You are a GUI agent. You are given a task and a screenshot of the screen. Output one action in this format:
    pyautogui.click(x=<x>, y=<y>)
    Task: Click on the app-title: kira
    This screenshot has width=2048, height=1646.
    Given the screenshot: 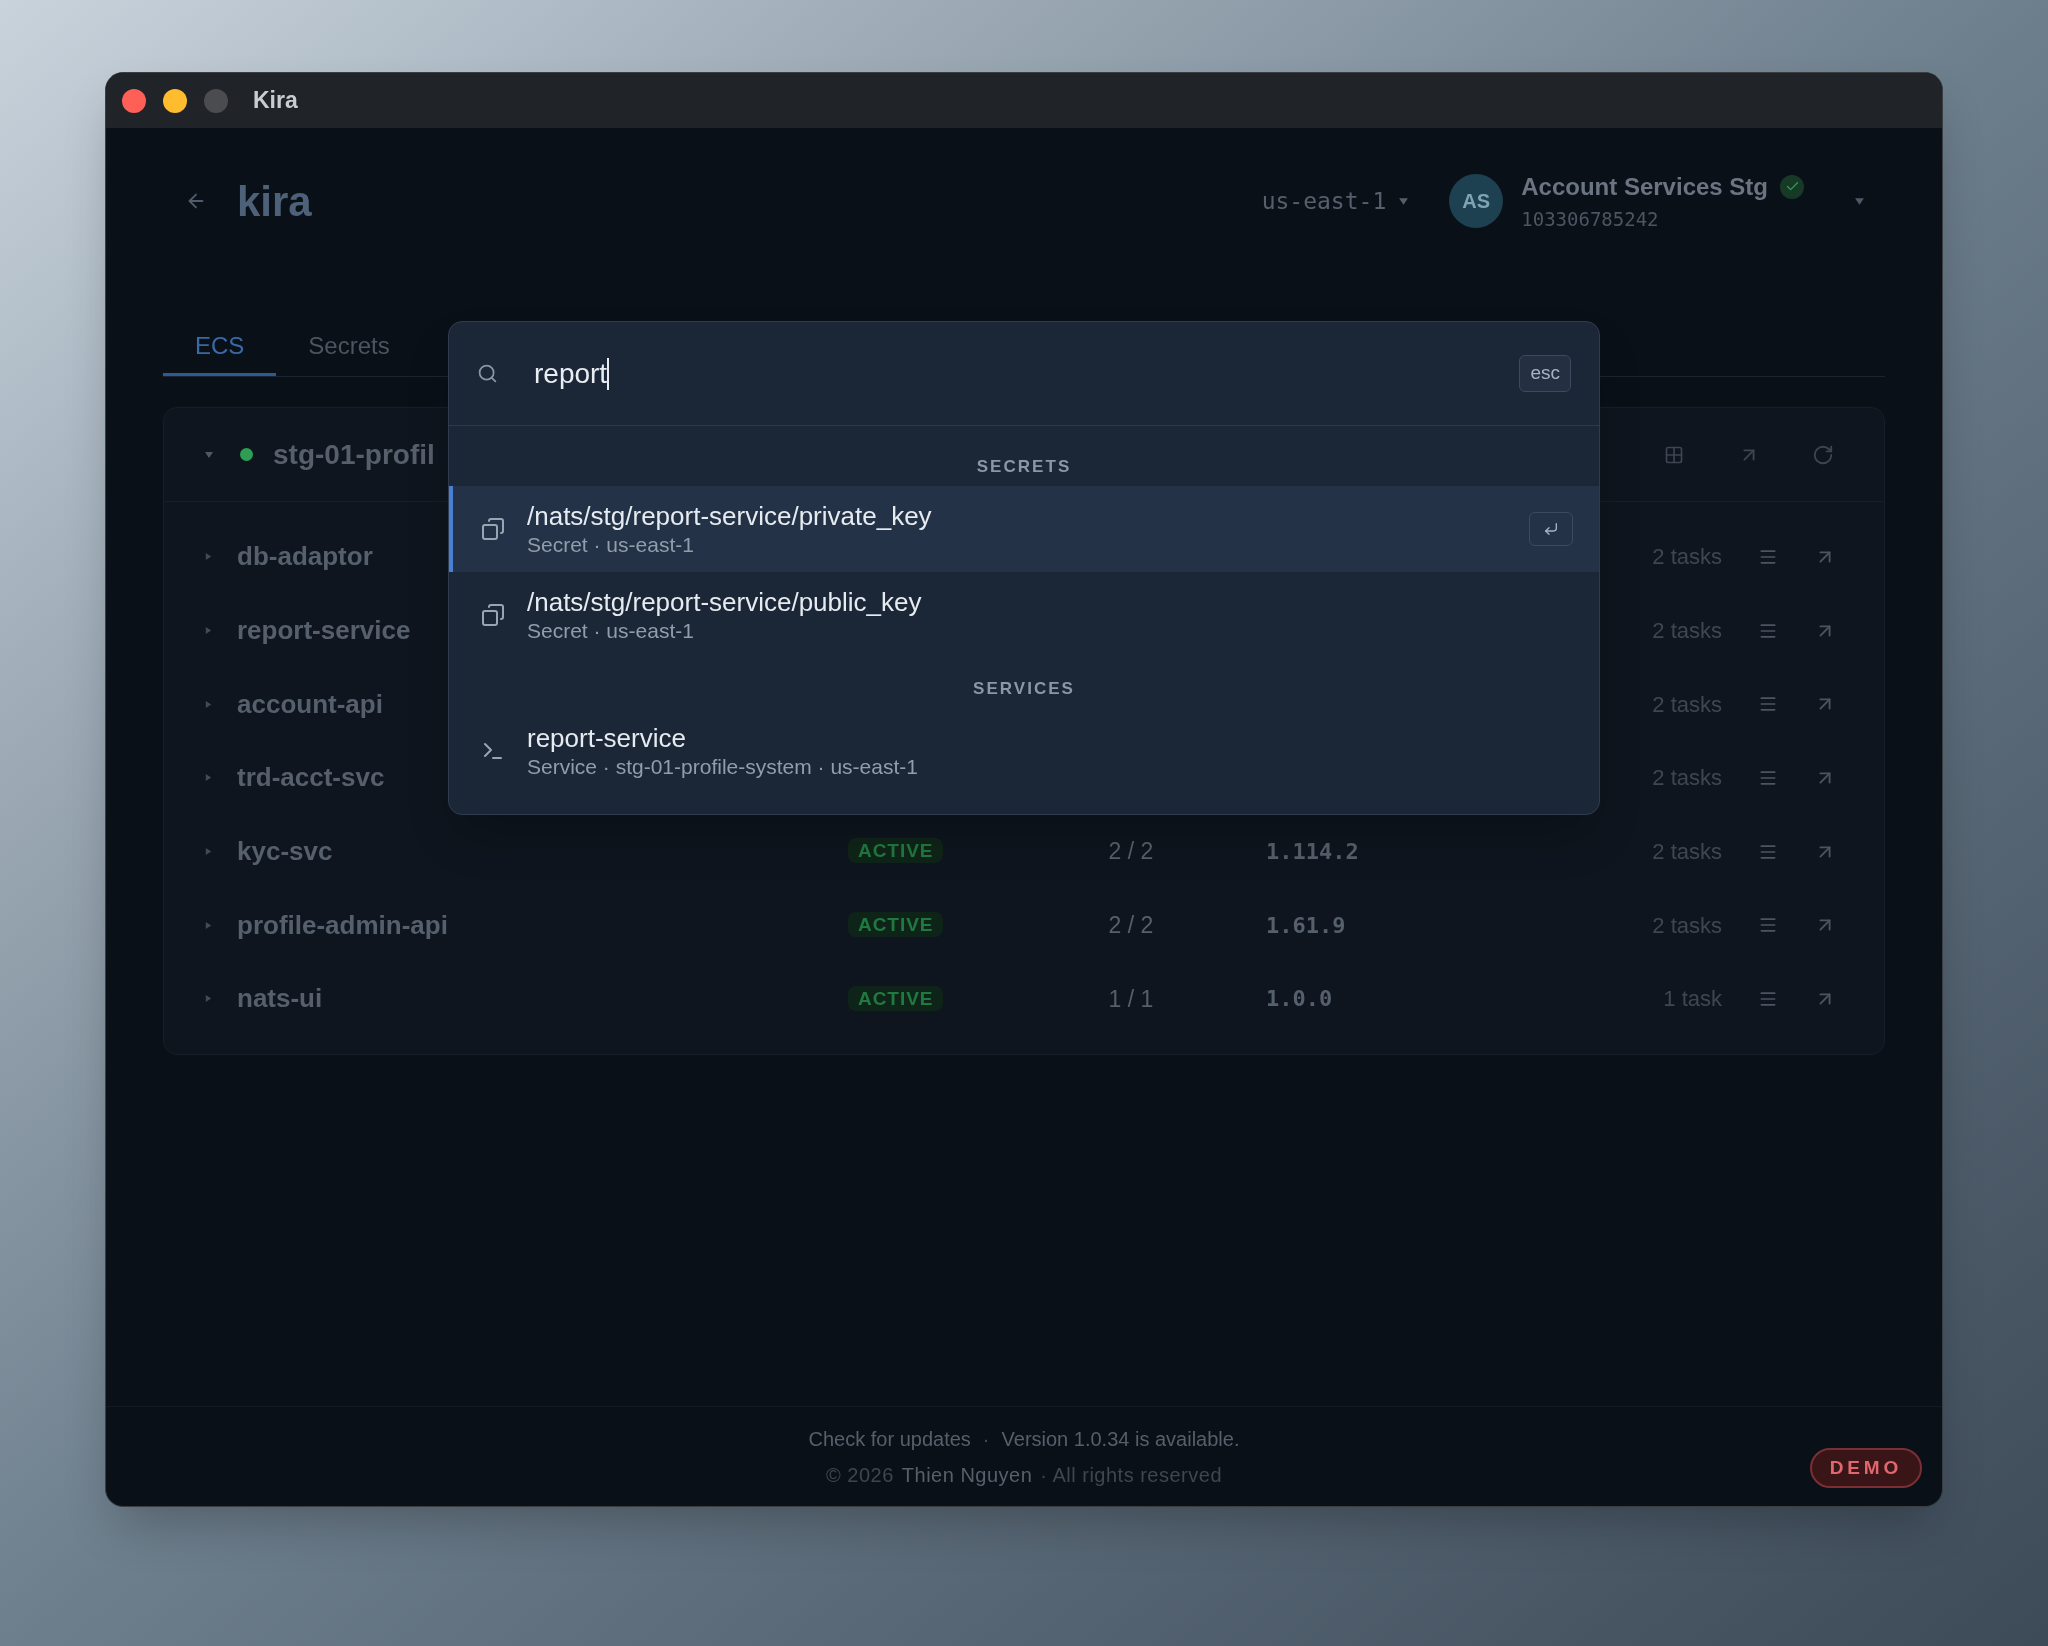 What is the action you would take?
    pyautogui.click(x=274, y=201)
    